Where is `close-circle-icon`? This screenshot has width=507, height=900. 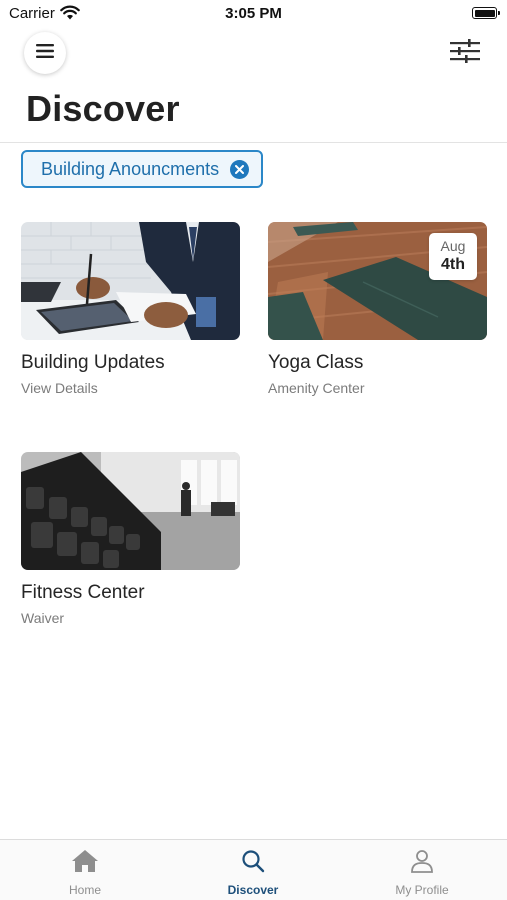 close-circle-icon is located at coordinates (240, 169).